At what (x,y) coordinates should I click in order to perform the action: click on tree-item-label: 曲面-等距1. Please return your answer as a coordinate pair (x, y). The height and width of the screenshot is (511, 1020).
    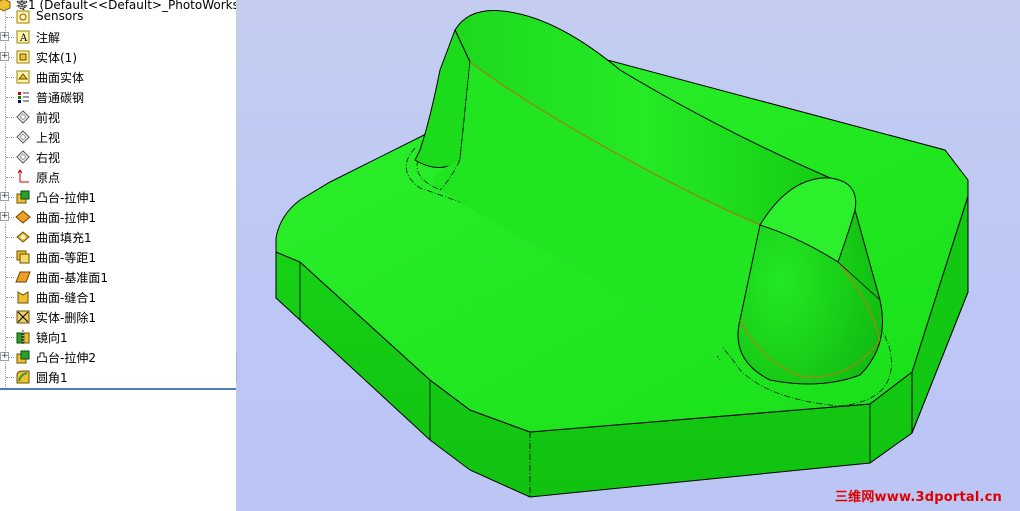
    Looking at the image, I should click on (66, 258).